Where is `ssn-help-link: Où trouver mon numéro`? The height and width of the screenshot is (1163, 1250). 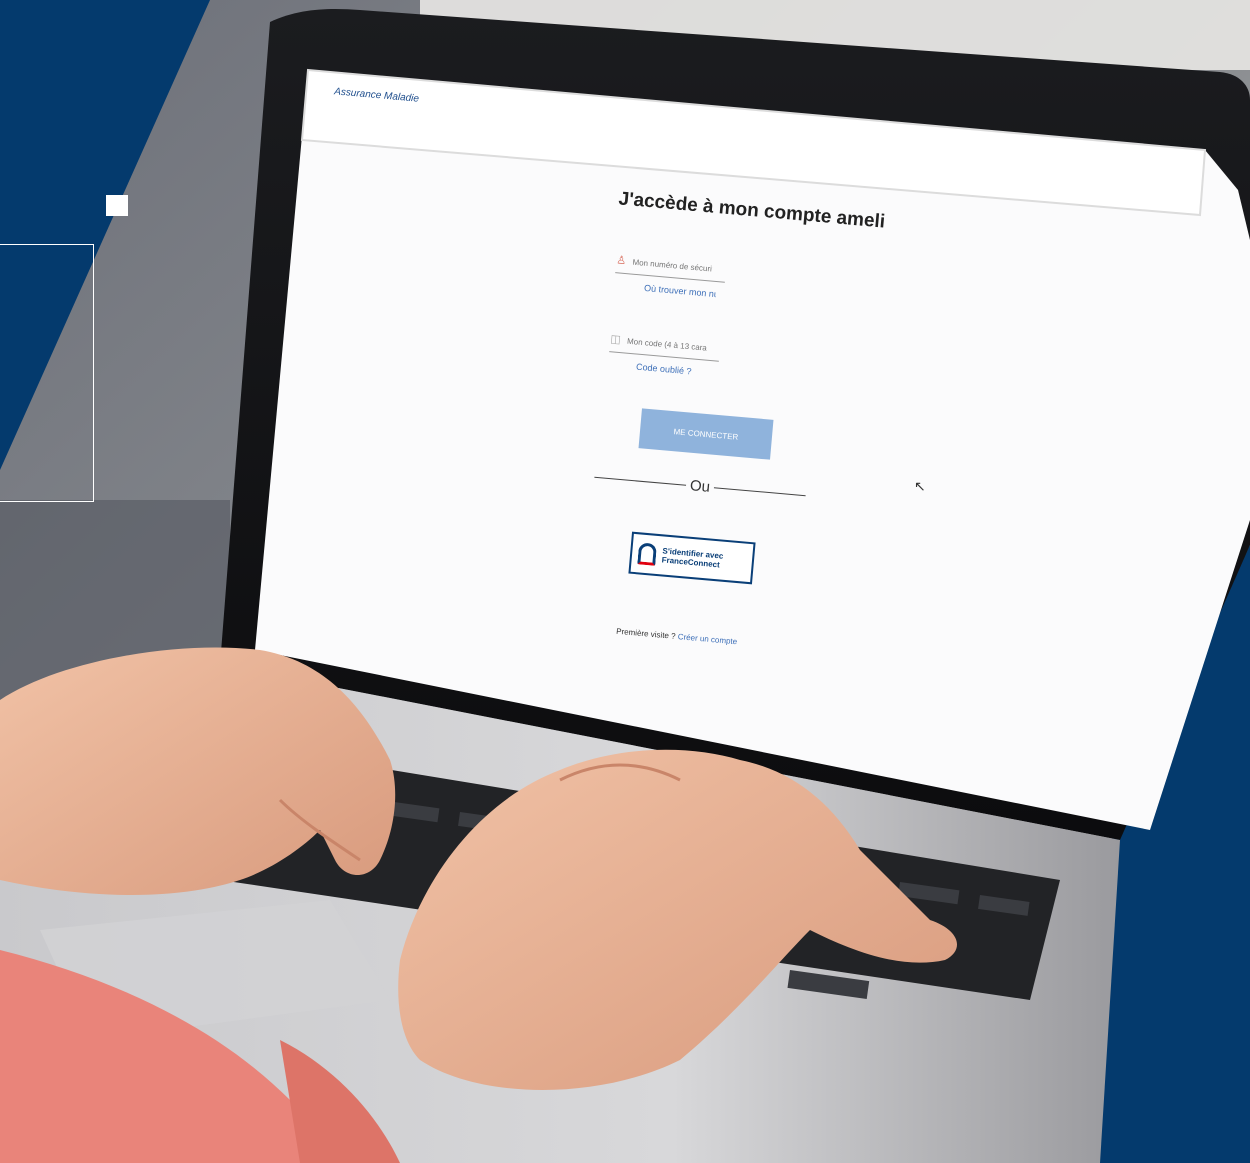
ssn-help-link: Où trouver mon numéro is located at coordinates (680, 291).